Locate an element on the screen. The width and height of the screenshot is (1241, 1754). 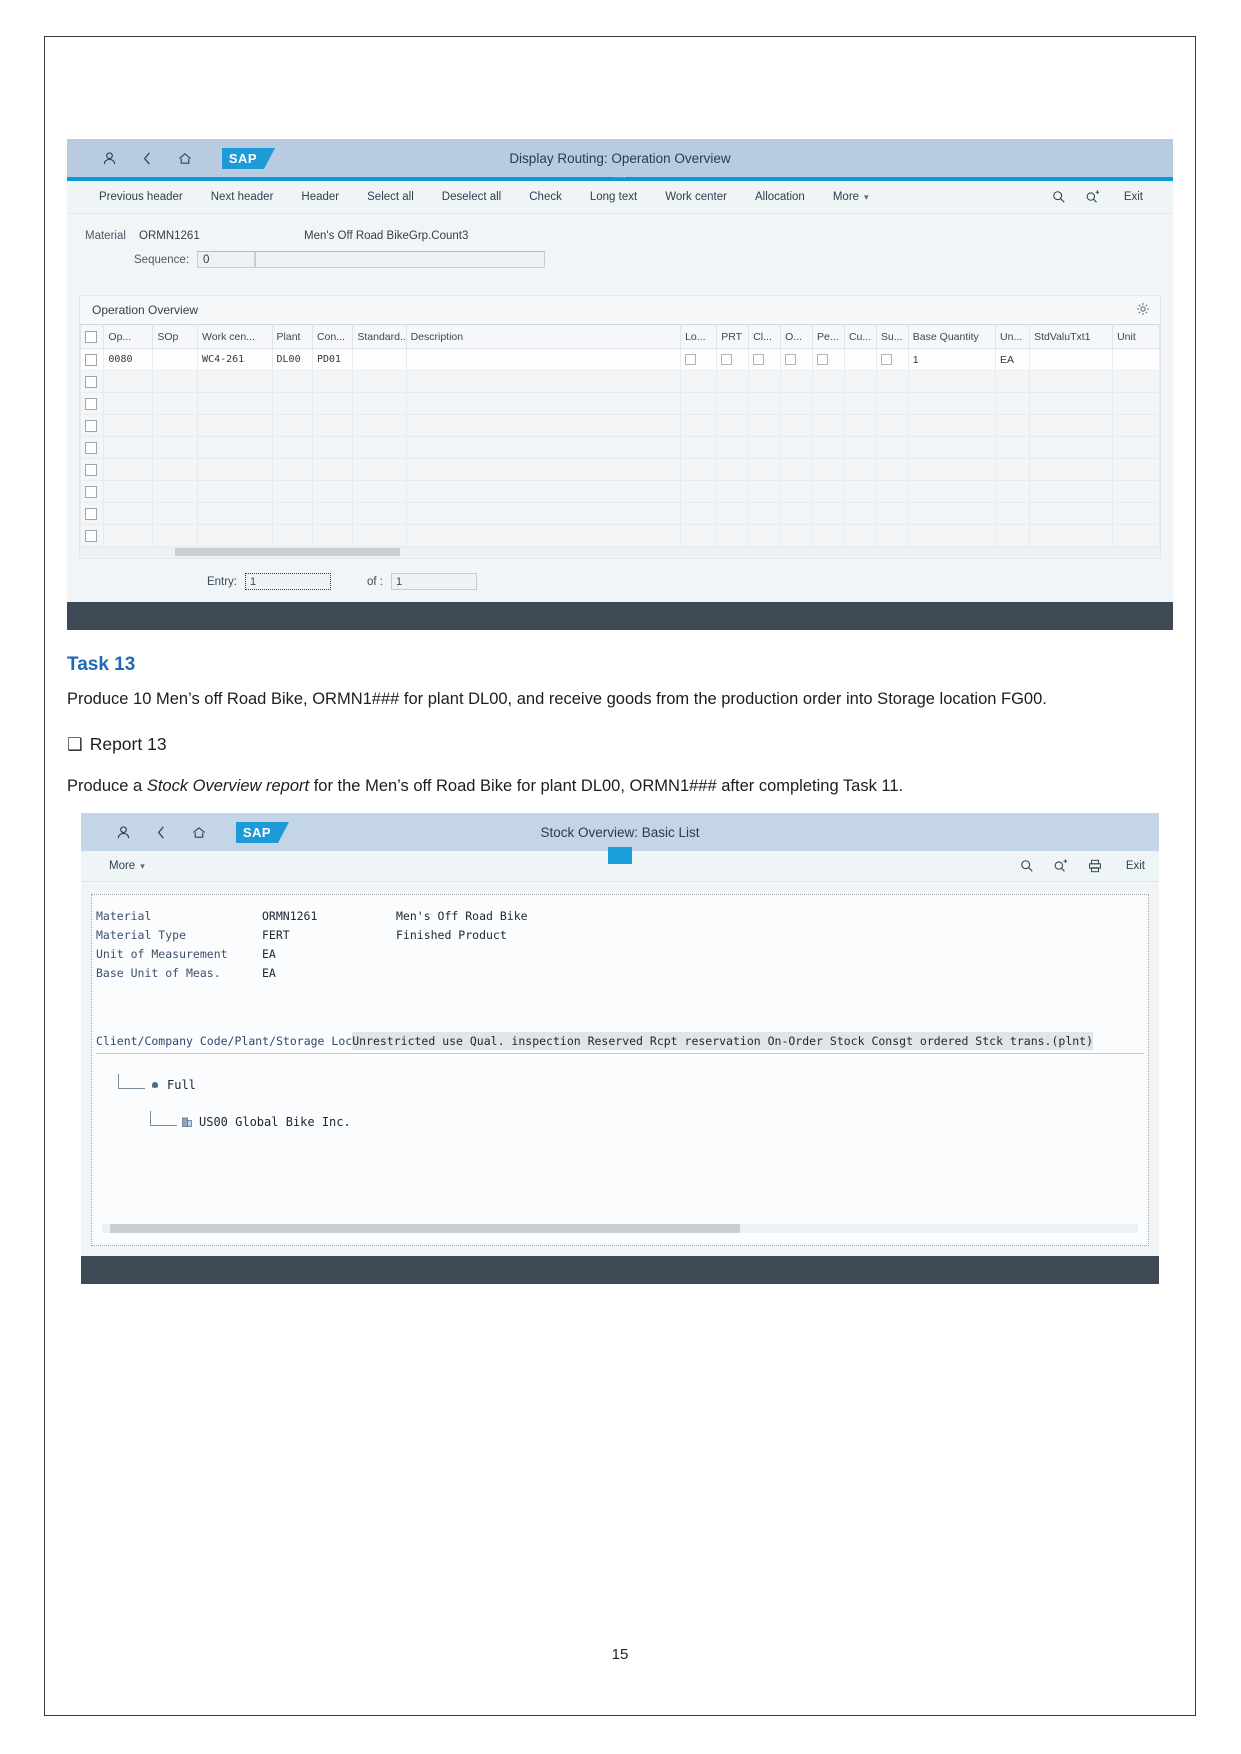
tb-allocation: Allocation is located at coordinates (780, 197).